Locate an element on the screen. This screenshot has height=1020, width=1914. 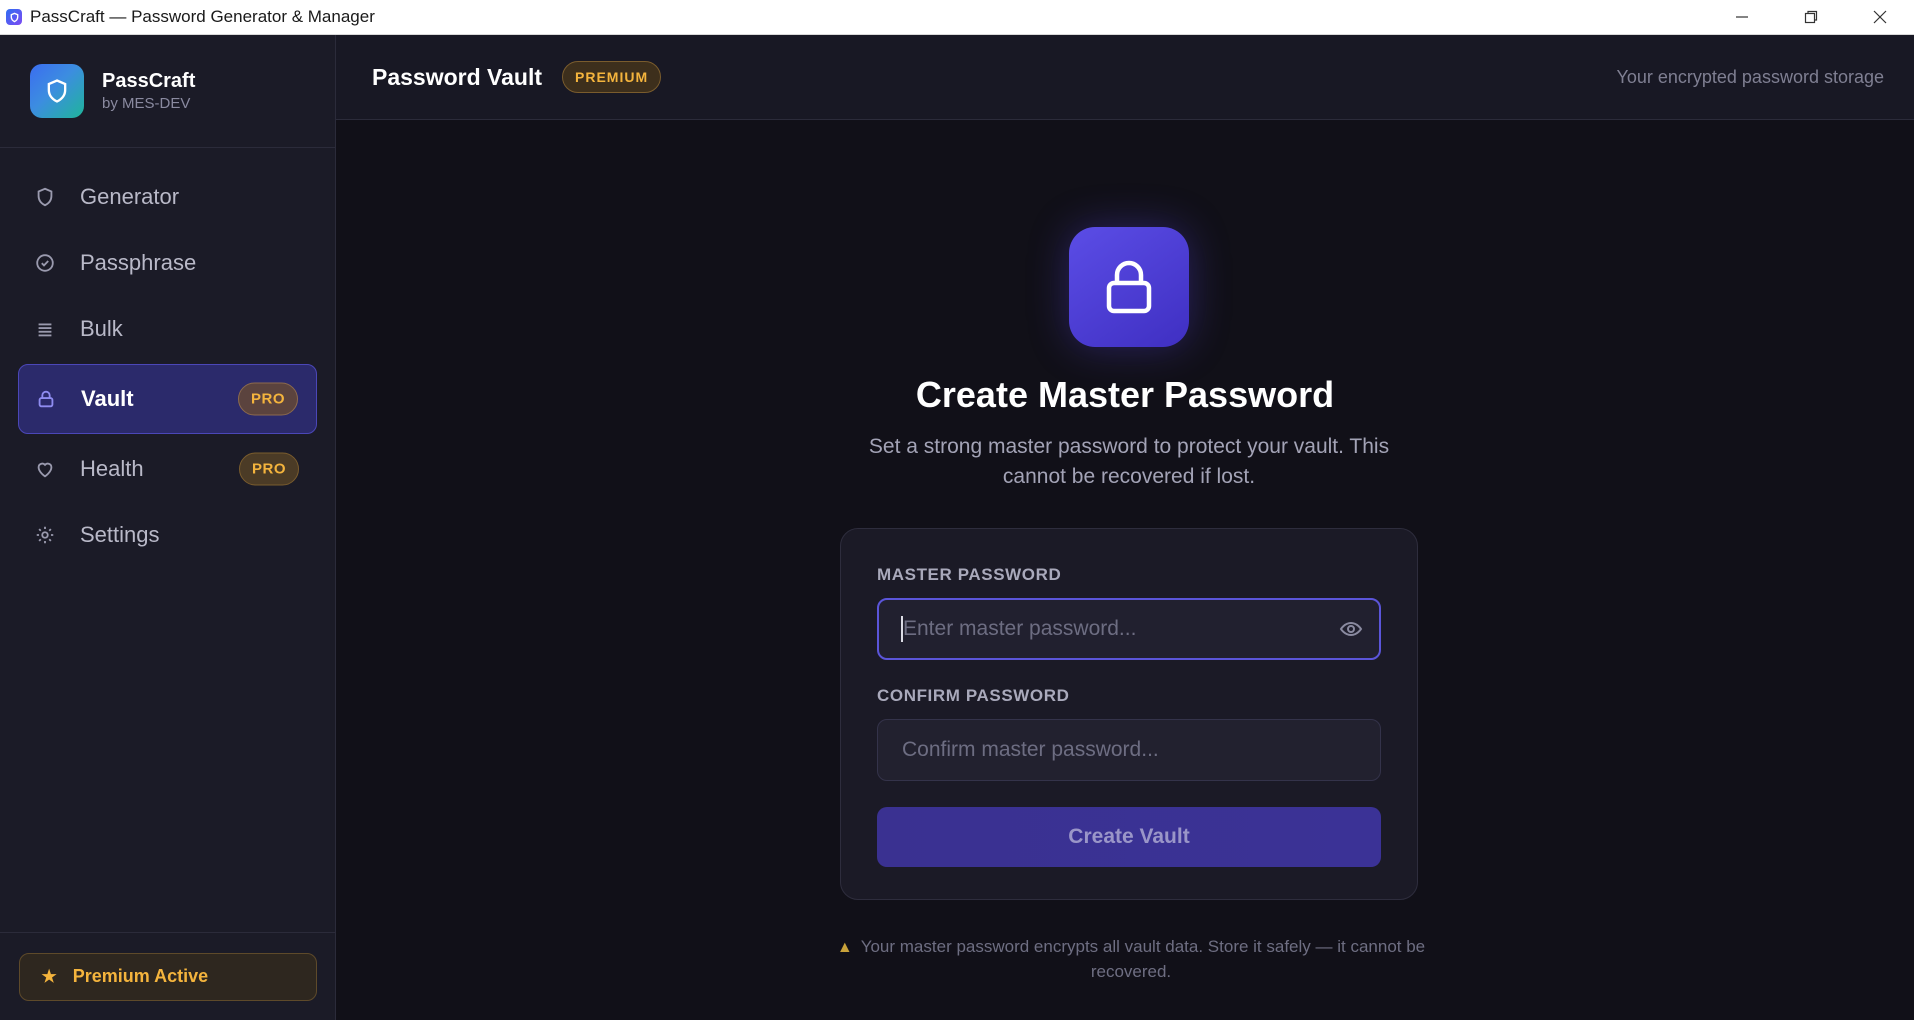
sidebar-item-label: Vault is located at coordinates (107, 398).